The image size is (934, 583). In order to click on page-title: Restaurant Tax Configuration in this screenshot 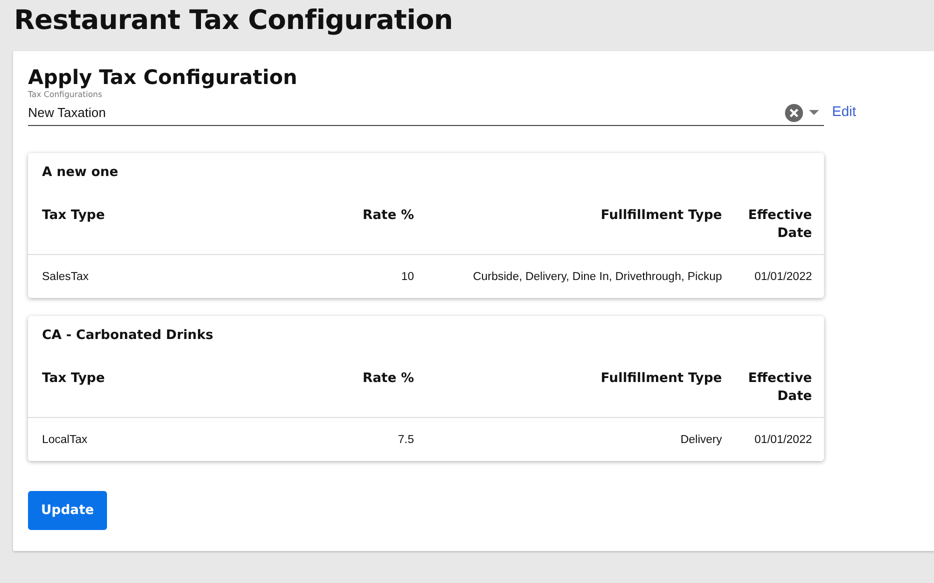, I will do `click(233, 21)`.